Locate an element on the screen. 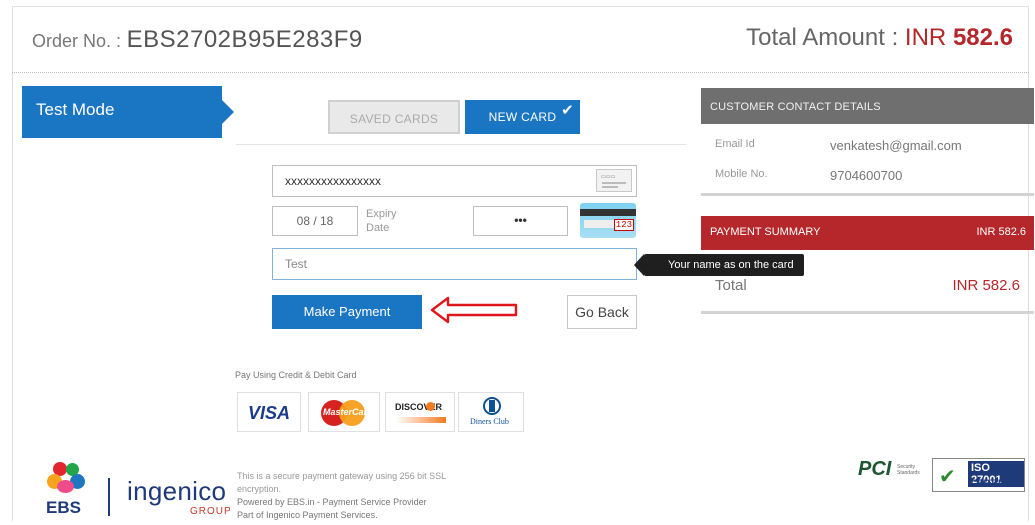  tab-saved-cards: SAVED CARDS is located at coordinates (394, 117).